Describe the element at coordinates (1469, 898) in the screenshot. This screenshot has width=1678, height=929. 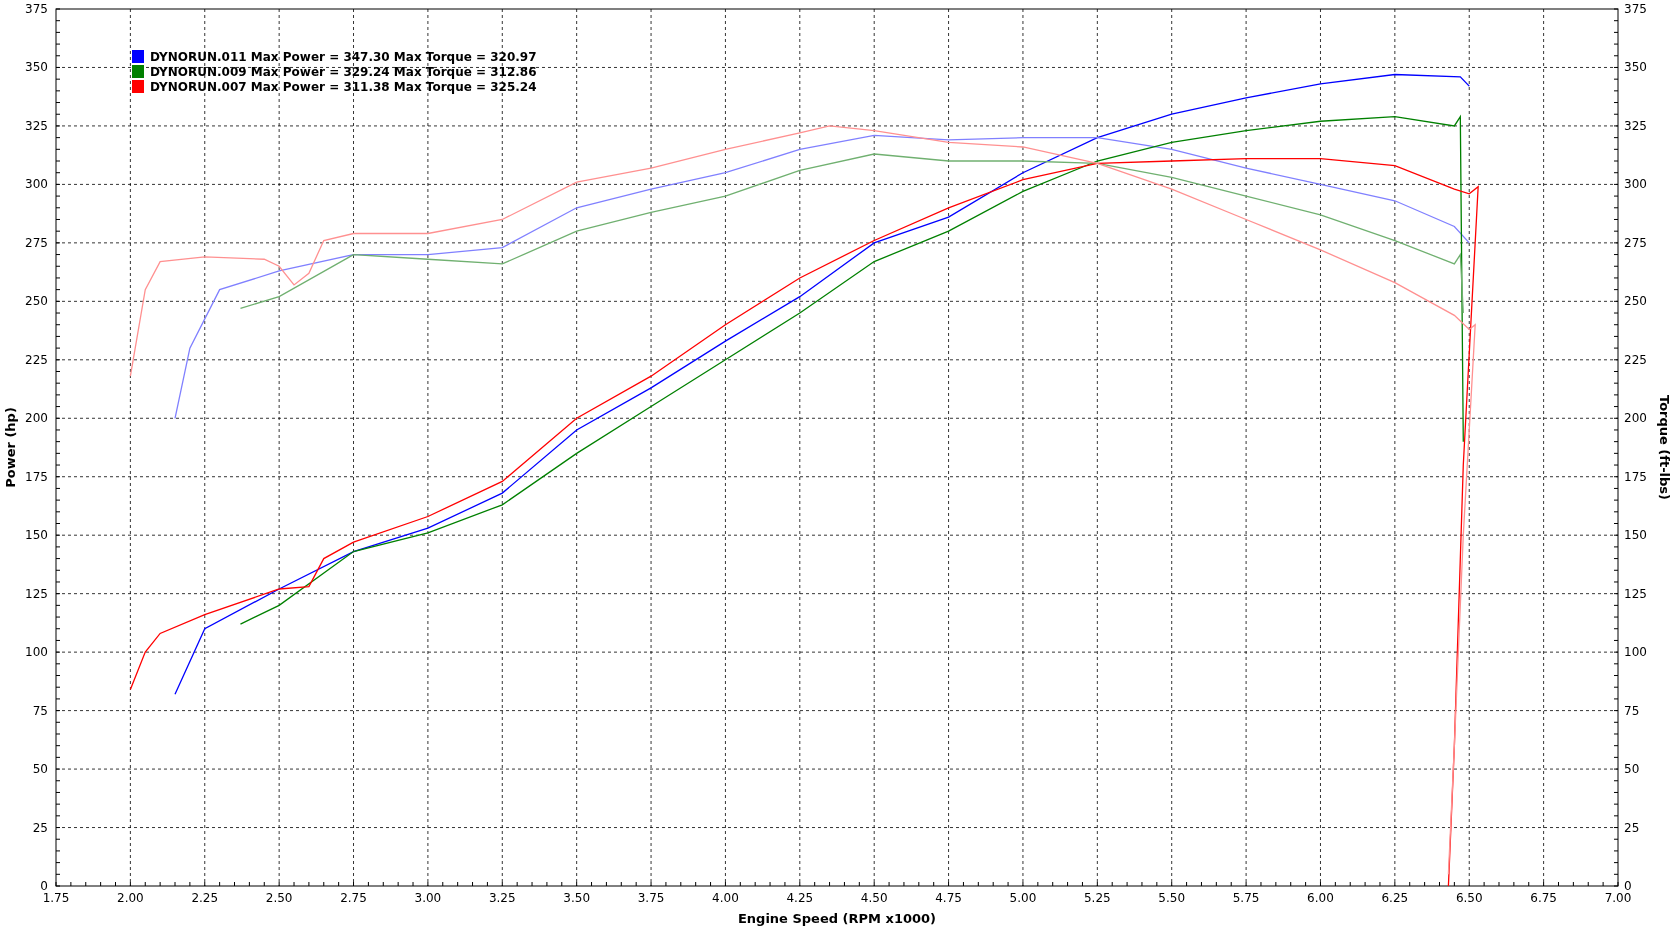
I see `tick-label: 6.50` at that location.